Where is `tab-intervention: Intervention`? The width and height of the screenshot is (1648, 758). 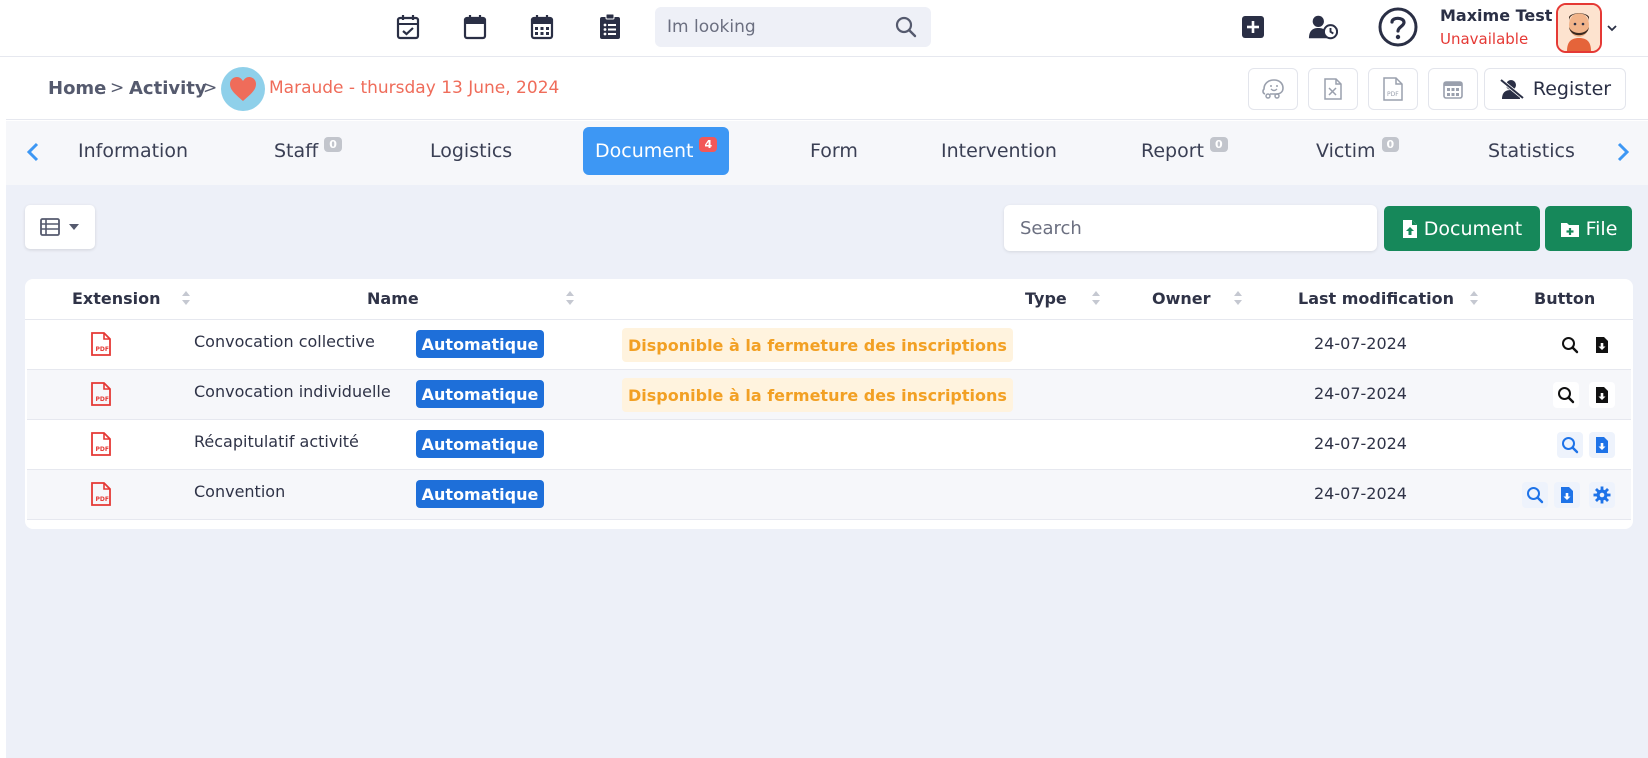 tab-intervention: Intervention is located at coordinates (999, 151).